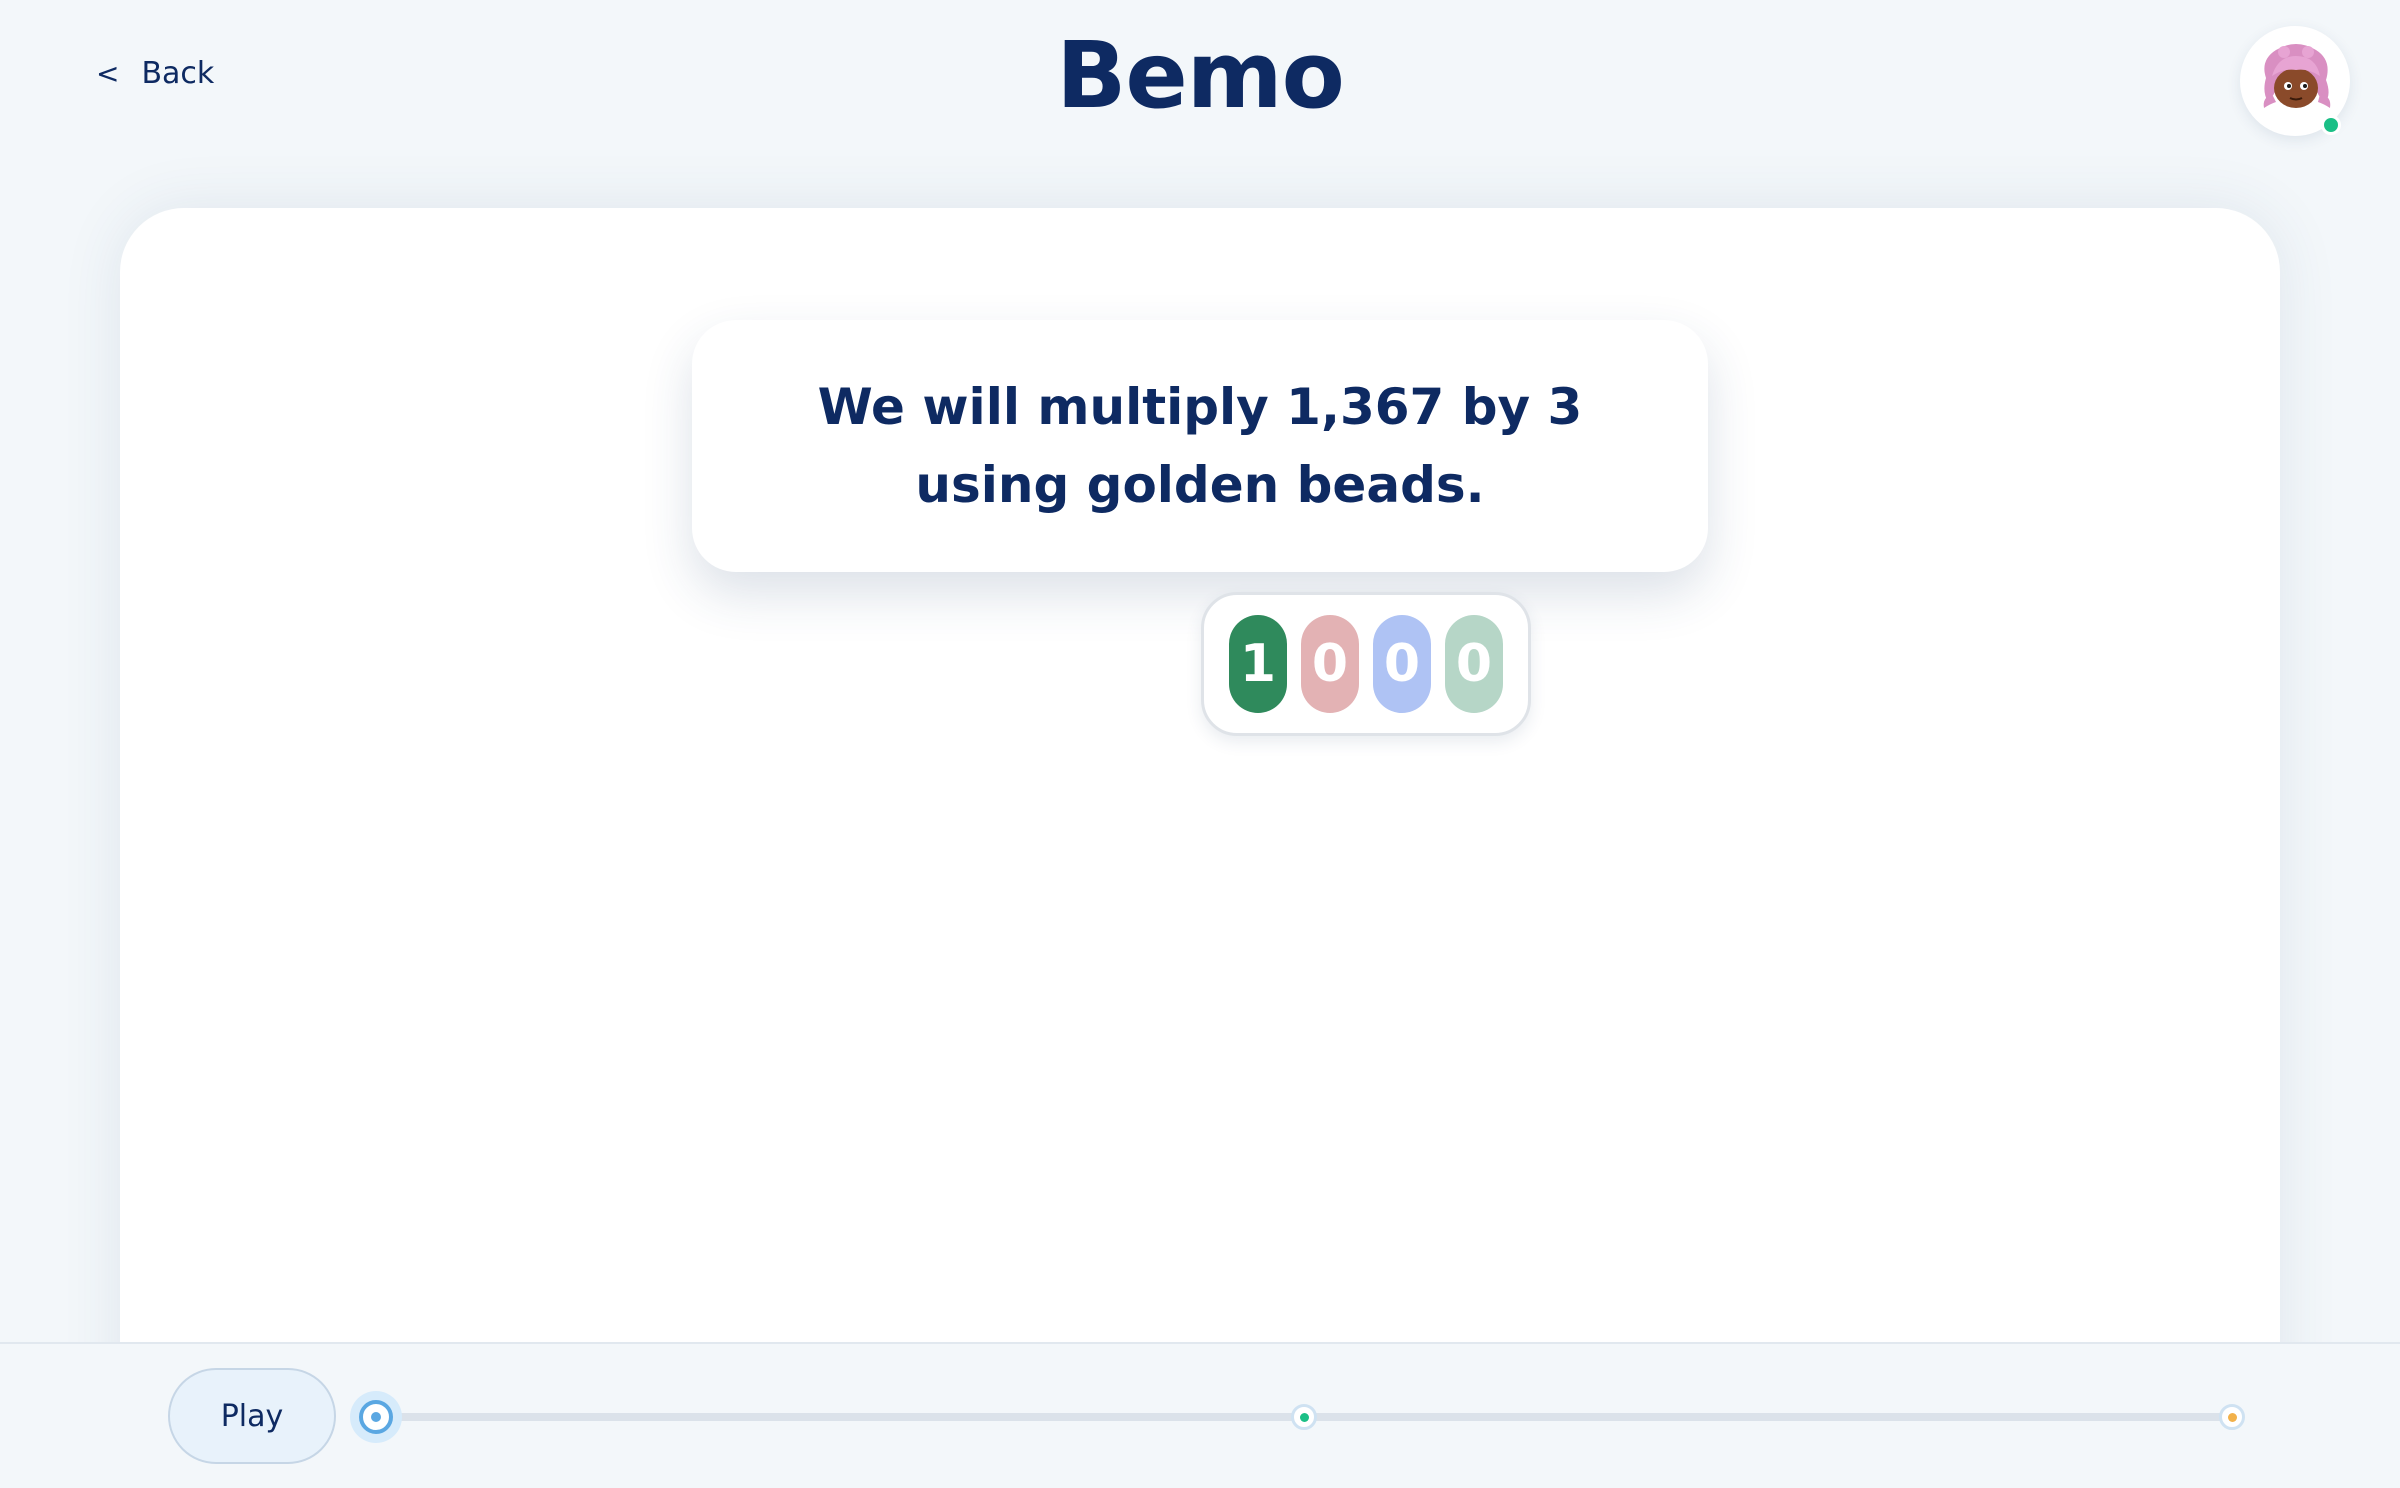 This screenshot has height=1488, width=2400. I want to click on number-card: 1000, so click(1366, 664).